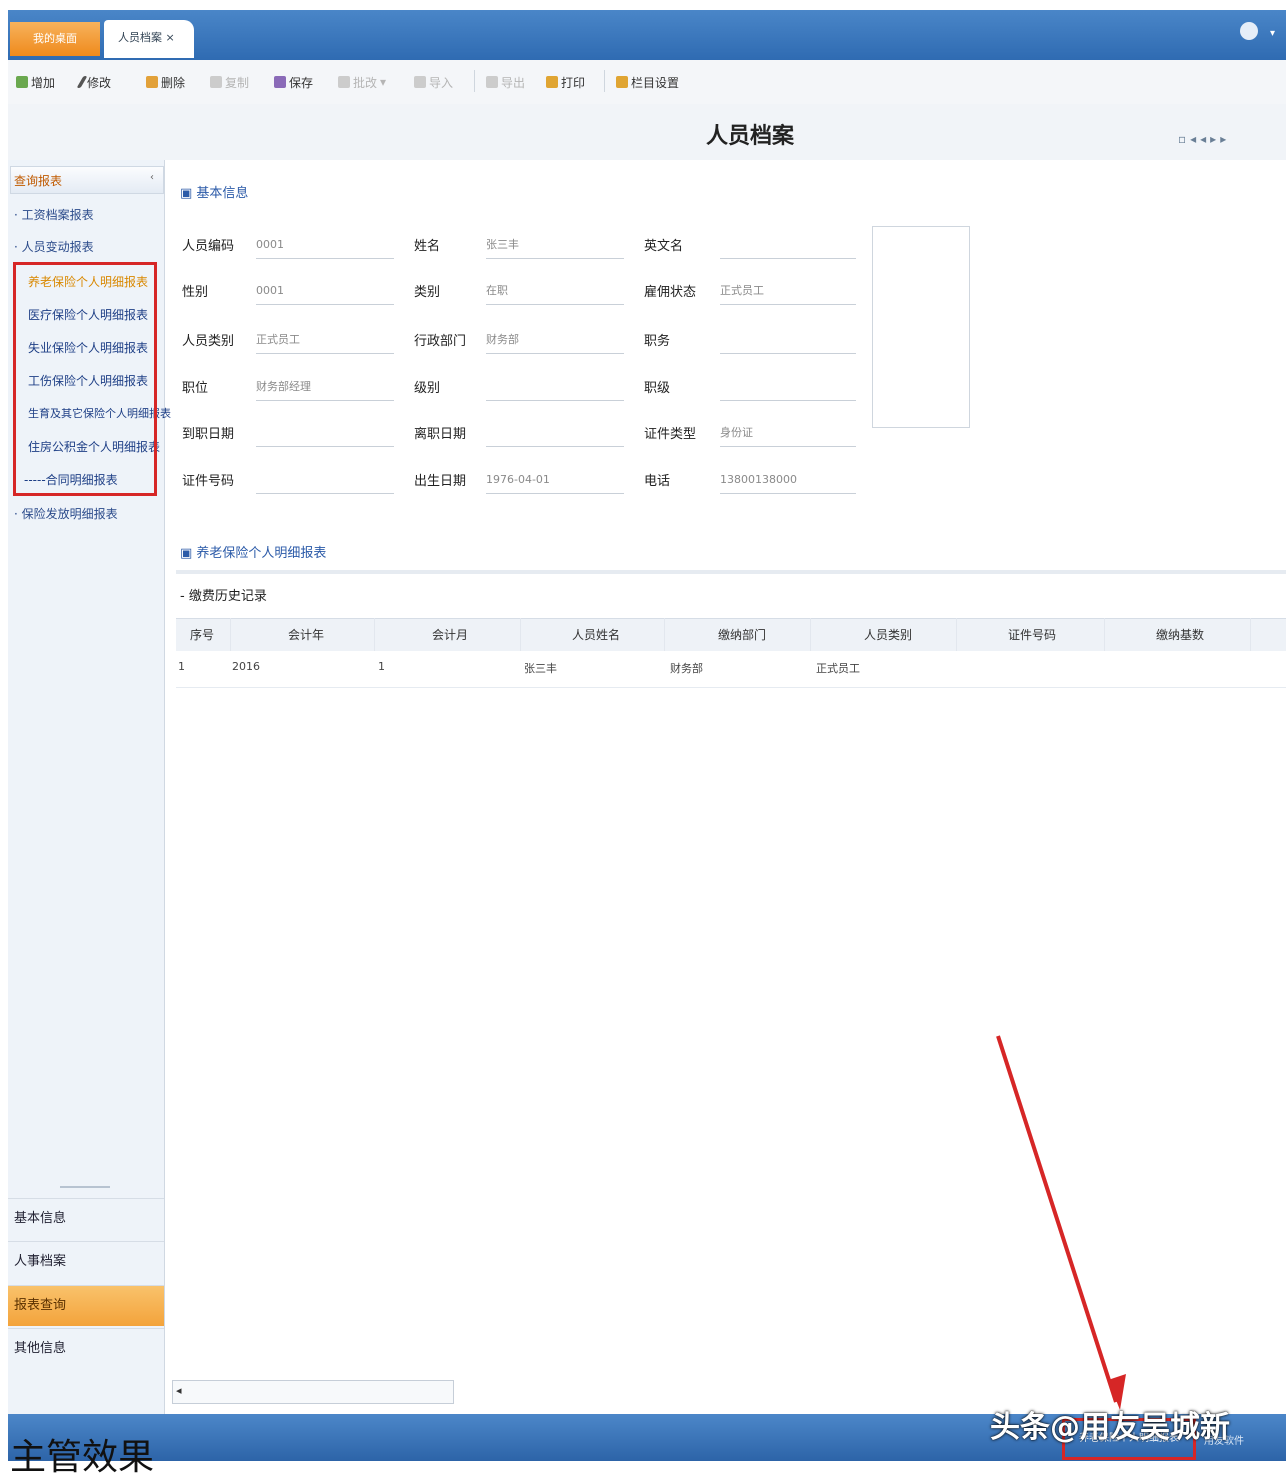 The height and width of the screenshot is (1480, 1286). I want to click on annotation-arrow, so click(1061, 1222).